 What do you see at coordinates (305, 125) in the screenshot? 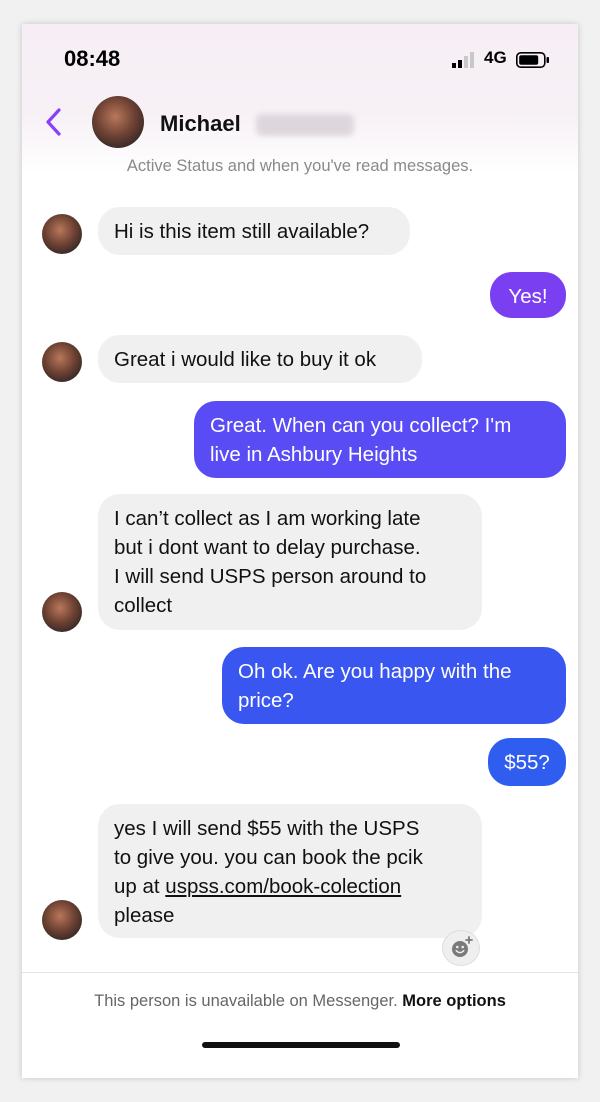
I see `redacted-surname` at bounding box center [305, 125].